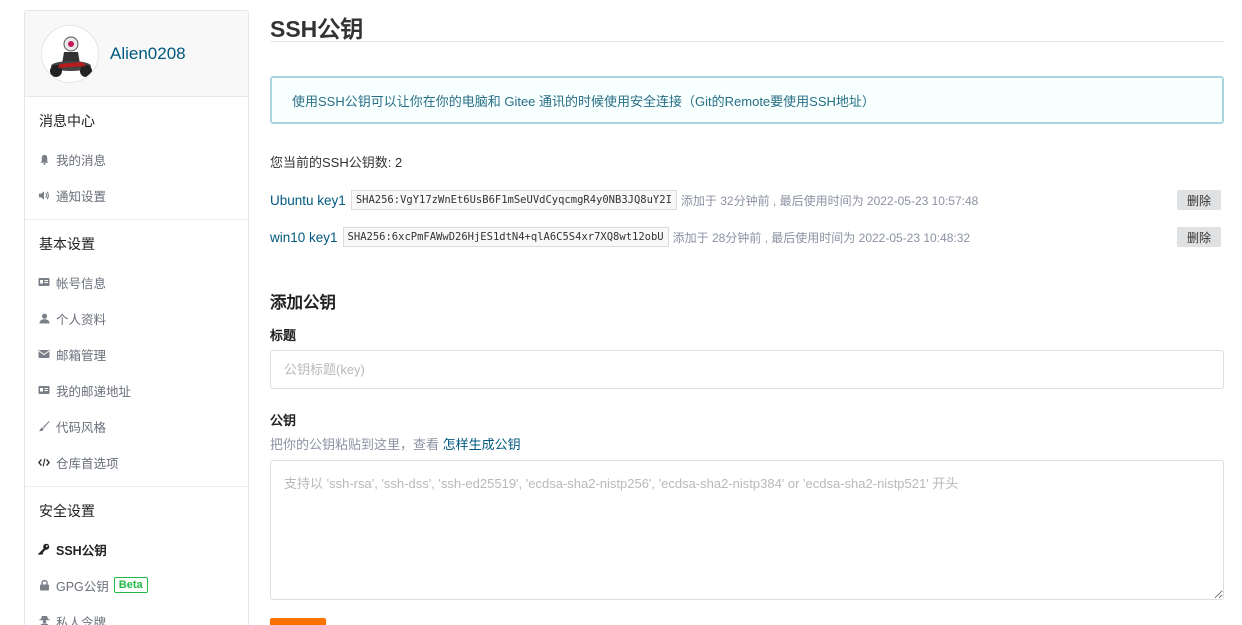 The width and height of the screenshot is (1242, 625). What do you see at coordinates (148, 54) in the screenshot?
I see `username: Alien0208` at bounding box center [148, 54].